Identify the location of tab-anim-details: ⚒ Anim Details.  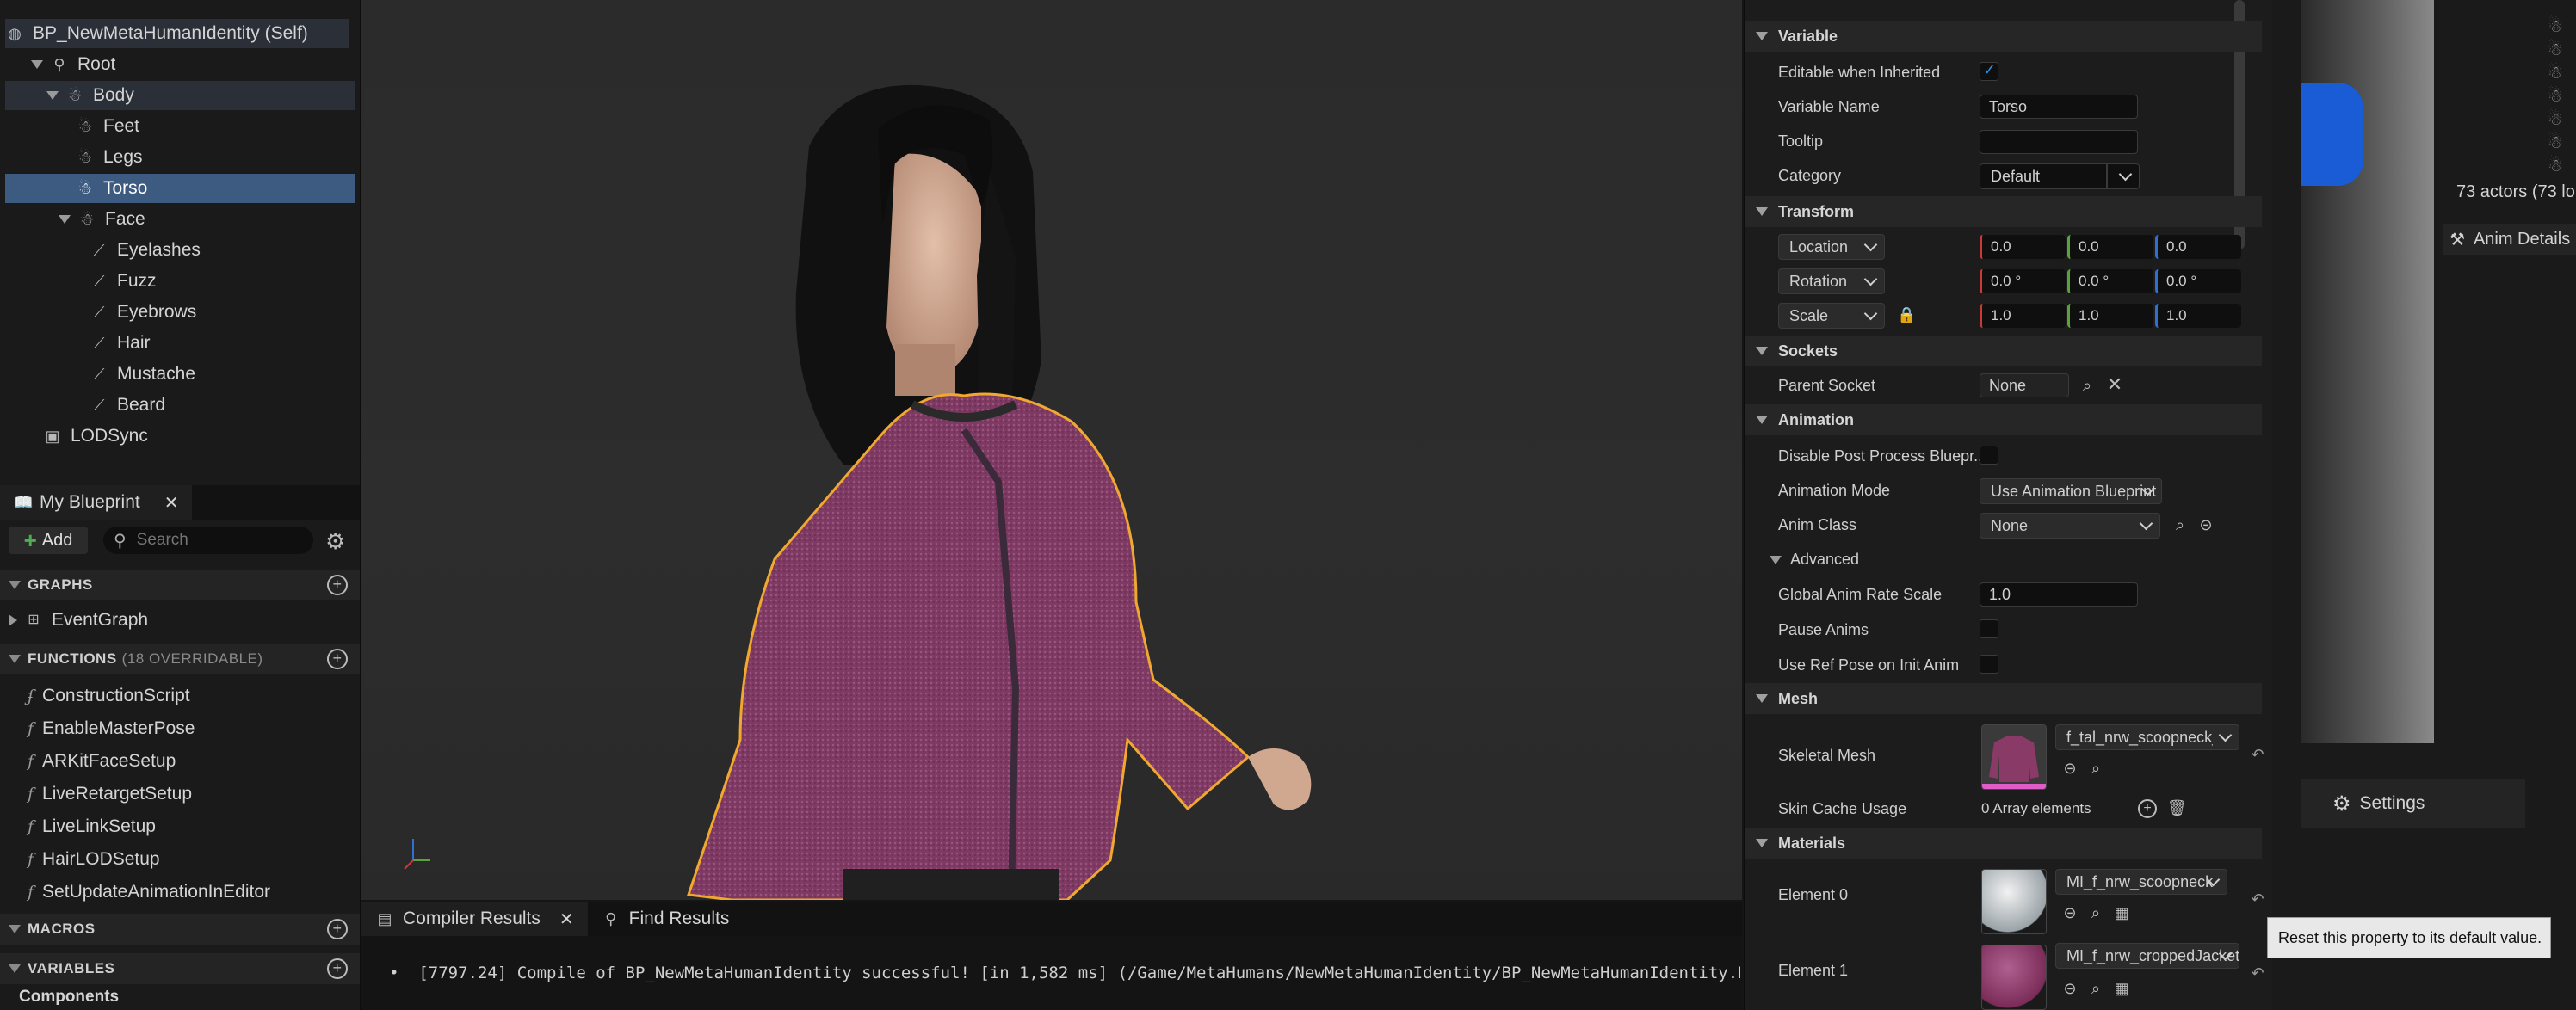
(2509, 239).